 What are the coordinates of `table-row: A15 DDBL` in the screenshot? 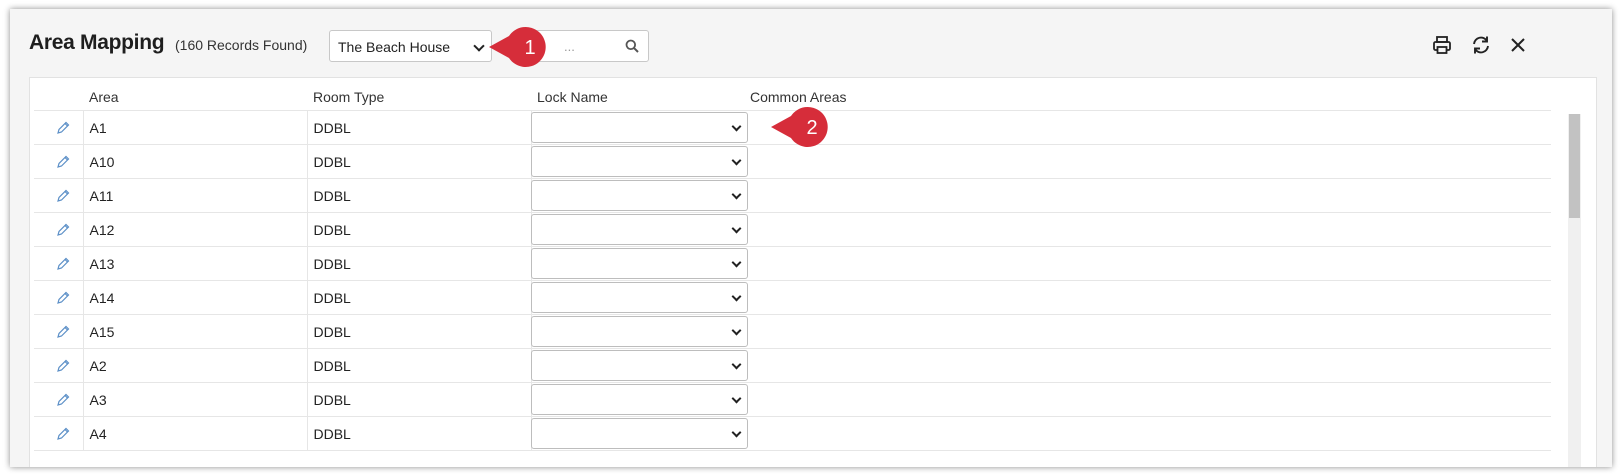 It's located at (792, 331).